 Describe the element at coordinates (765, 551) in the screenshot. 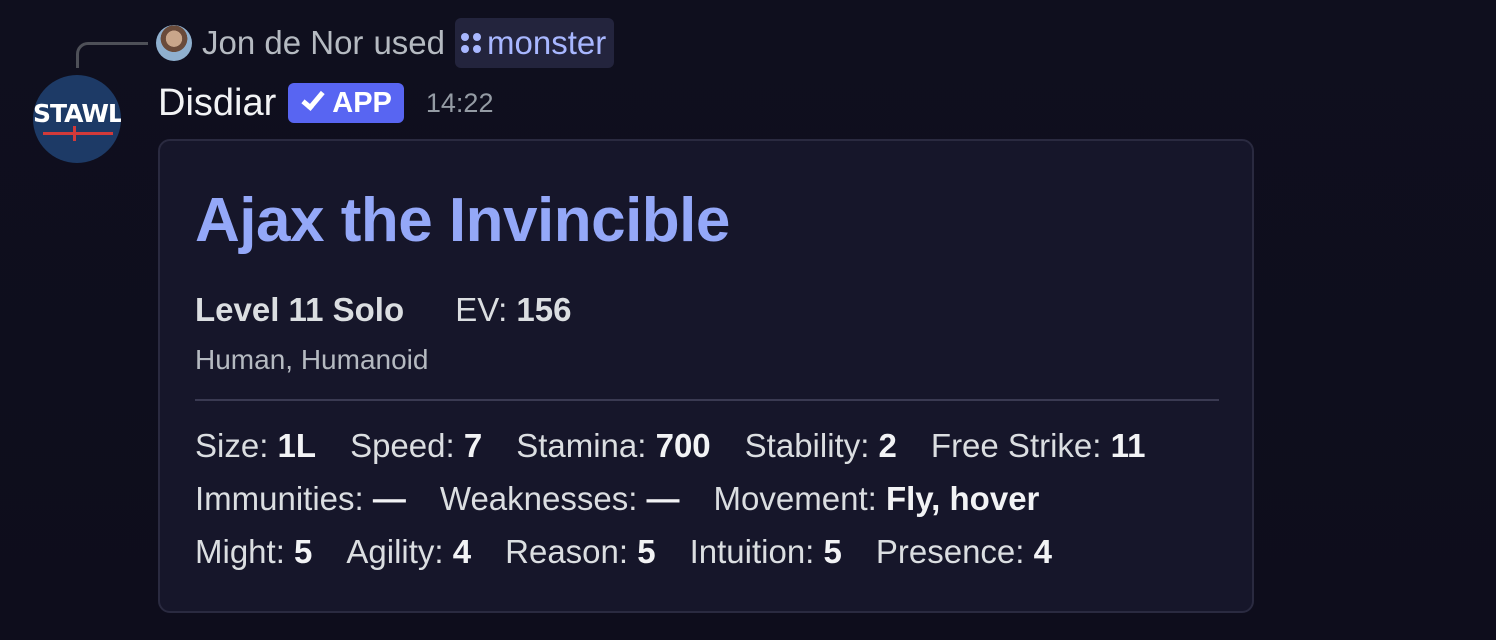

I see `stat-intuition: Intuition: 5` at that location.